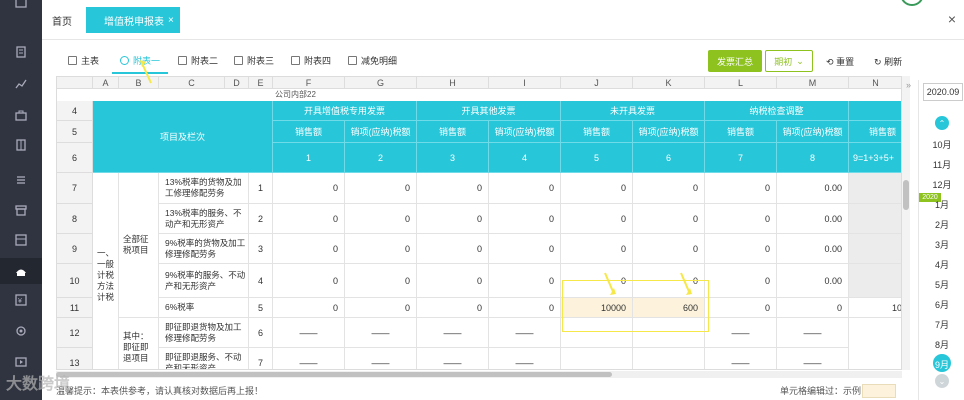 The height and width of the screenshot is (400, 964). Describe the element at coordinates (525, 83) in the screenshot. I see `col-header-i: I` at that location.